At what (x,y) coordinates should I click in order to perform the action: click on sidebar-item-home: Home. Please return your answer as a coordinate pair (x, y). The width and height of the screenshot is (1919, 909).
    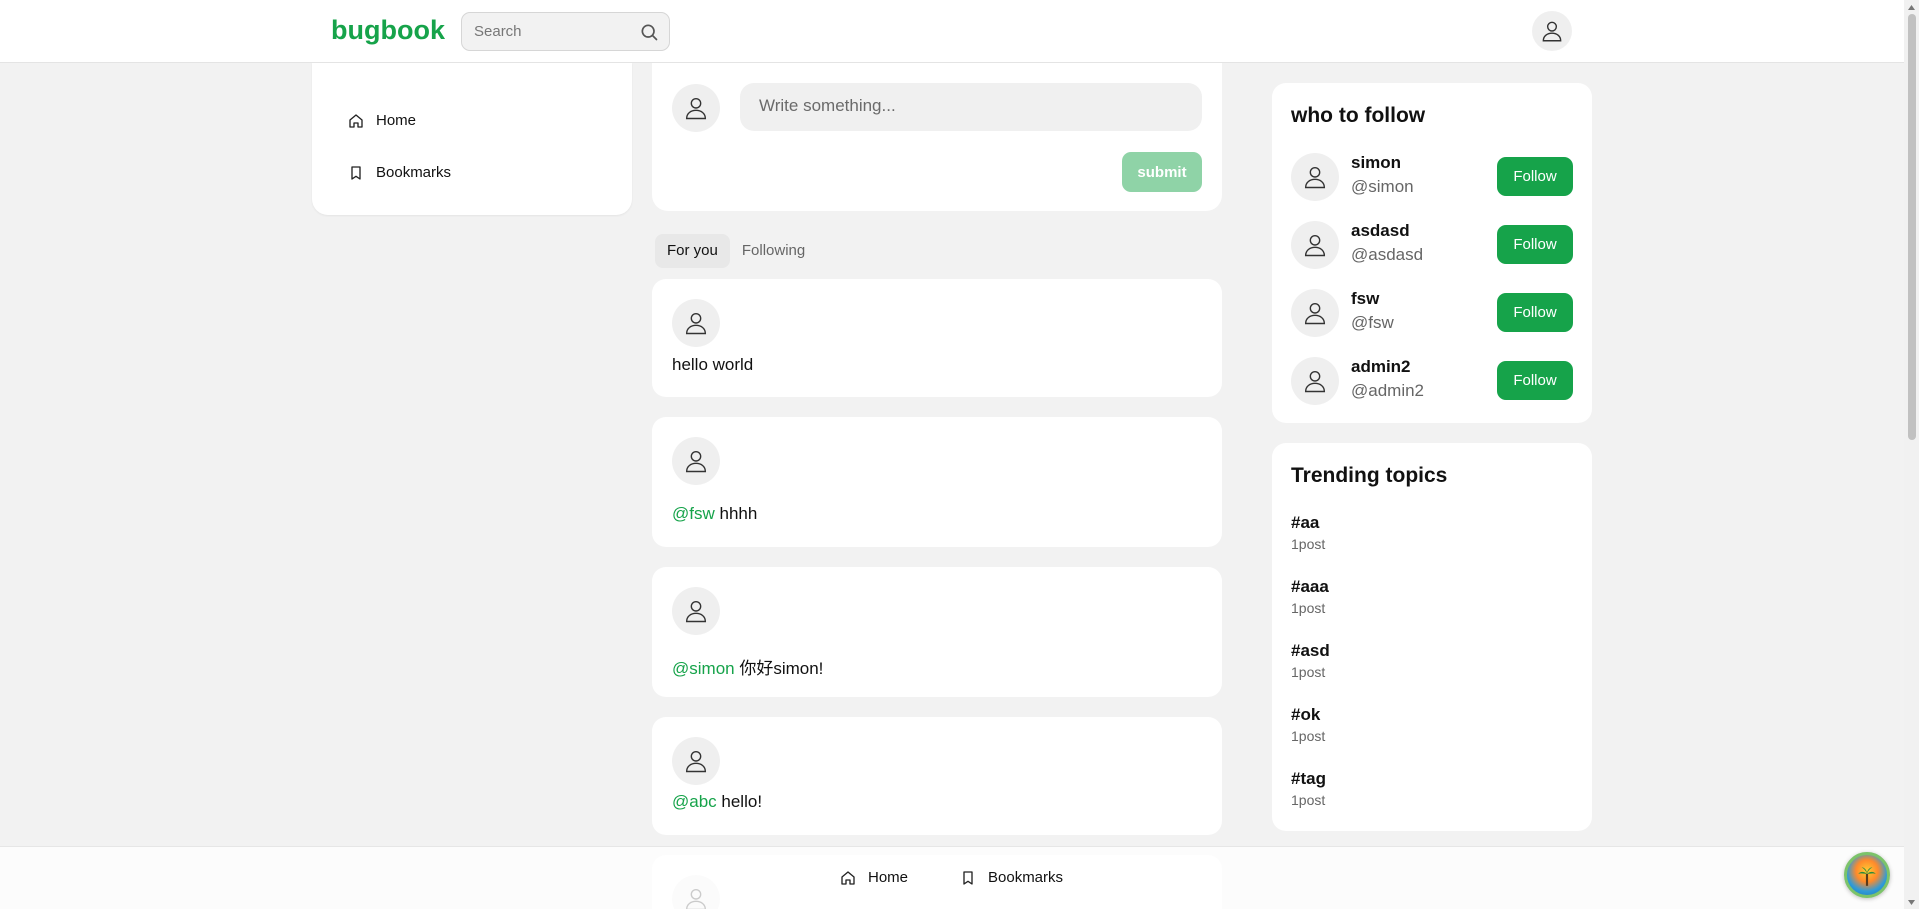
    Looking at the image, I should click on (382, 120).